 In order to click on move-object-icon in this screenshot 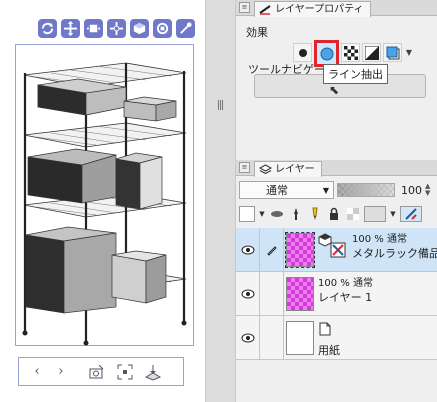, I will do `click(116, 28)`.